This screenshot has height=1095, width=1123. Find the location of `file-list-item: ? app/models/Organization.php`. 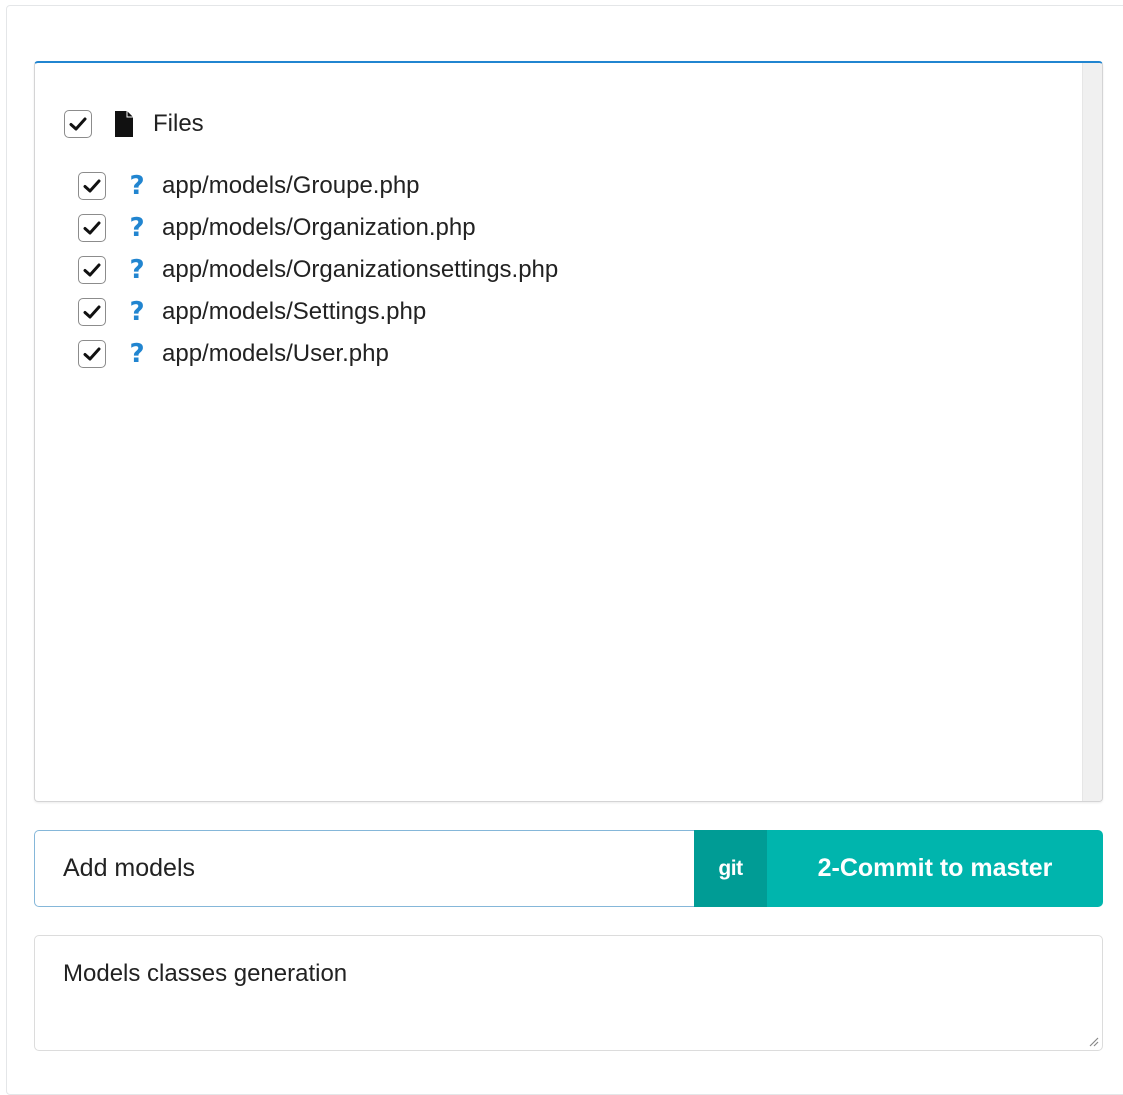

file-list-item: ? app/models/Organization.php is located at coordinates (318, 228).